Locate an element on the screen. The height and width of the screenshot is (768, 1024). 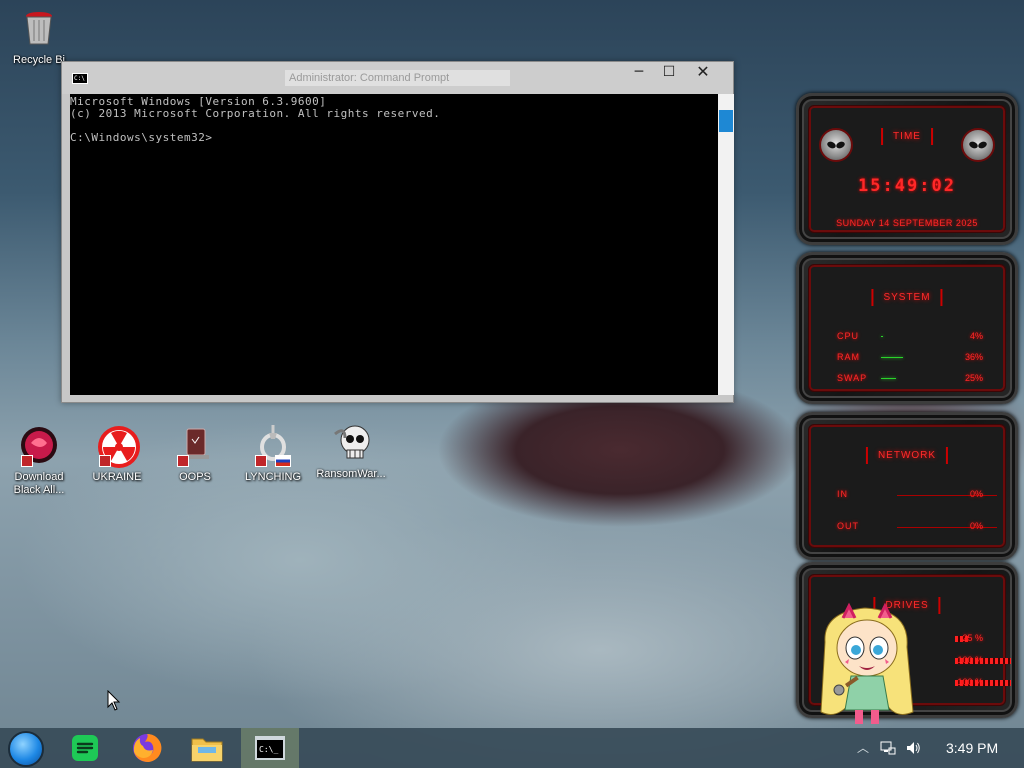
svg-text: C:\_ is located at coordinates (268, 749).